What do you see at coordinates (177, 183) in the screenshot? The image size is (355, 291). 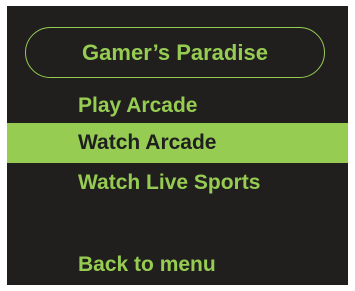 I see `menu-item-watch-live-sports: Watch Live Sports` at bounding box center [177, 183].